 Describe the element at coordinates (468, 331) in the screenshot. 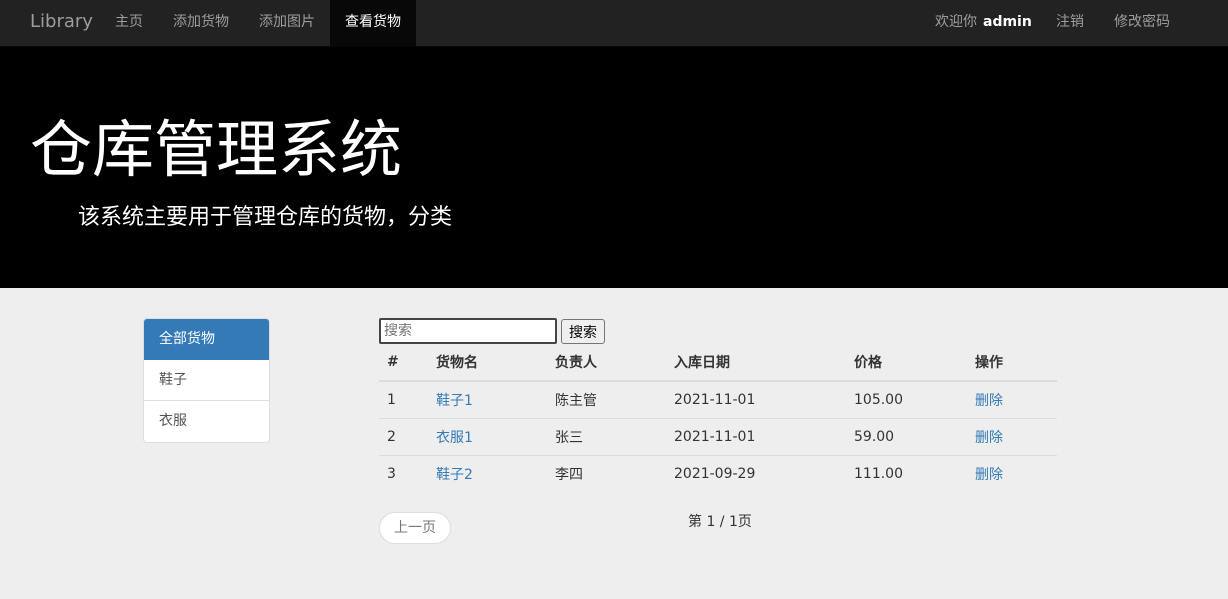

I see `search-input` at that location.